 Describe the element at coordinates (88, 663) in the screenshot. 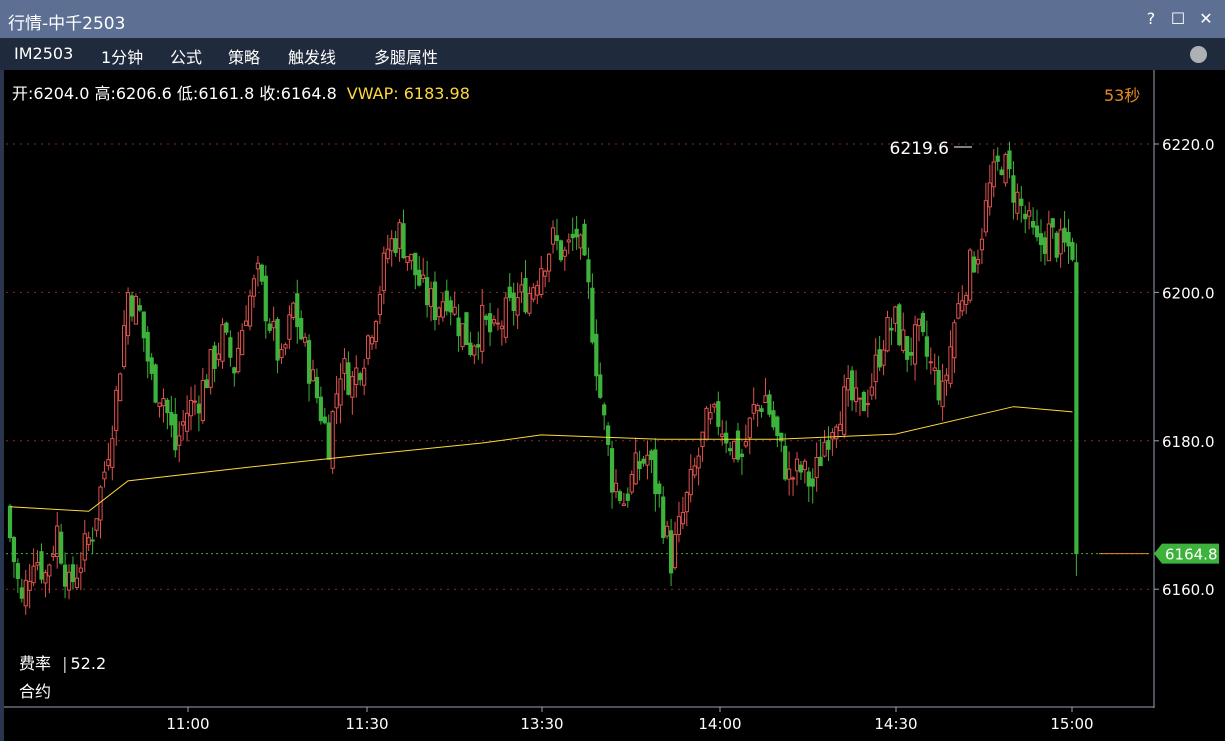

I see `rate-value: 52.2` at that location.